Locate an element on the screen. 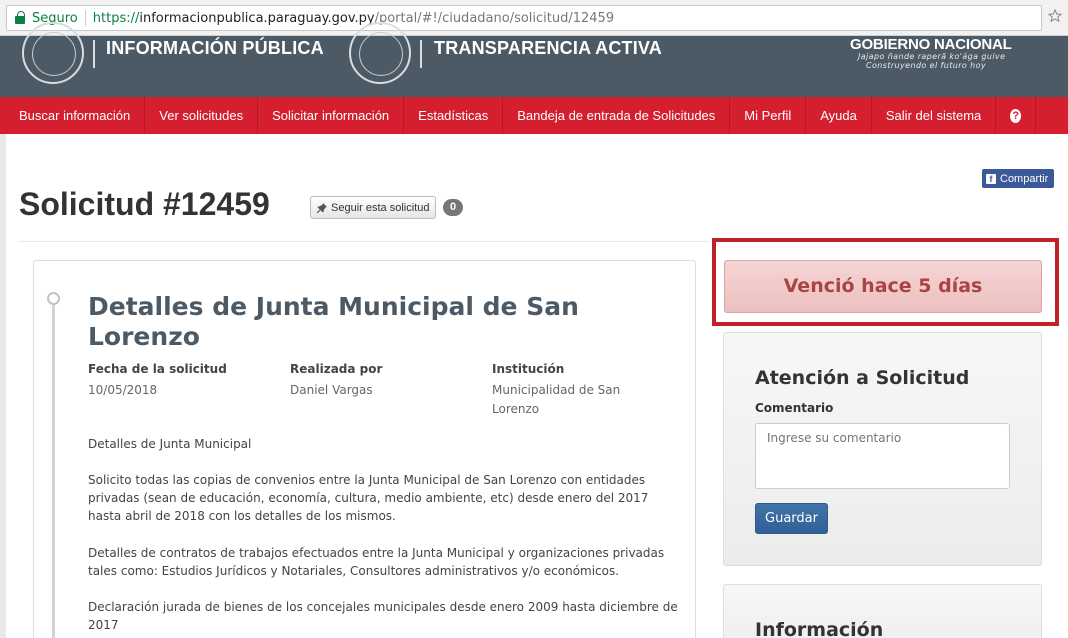  nav-bandeja-de-entrada: Bandeja de entrada de Solicitudes is located at coordinates (617, 115).